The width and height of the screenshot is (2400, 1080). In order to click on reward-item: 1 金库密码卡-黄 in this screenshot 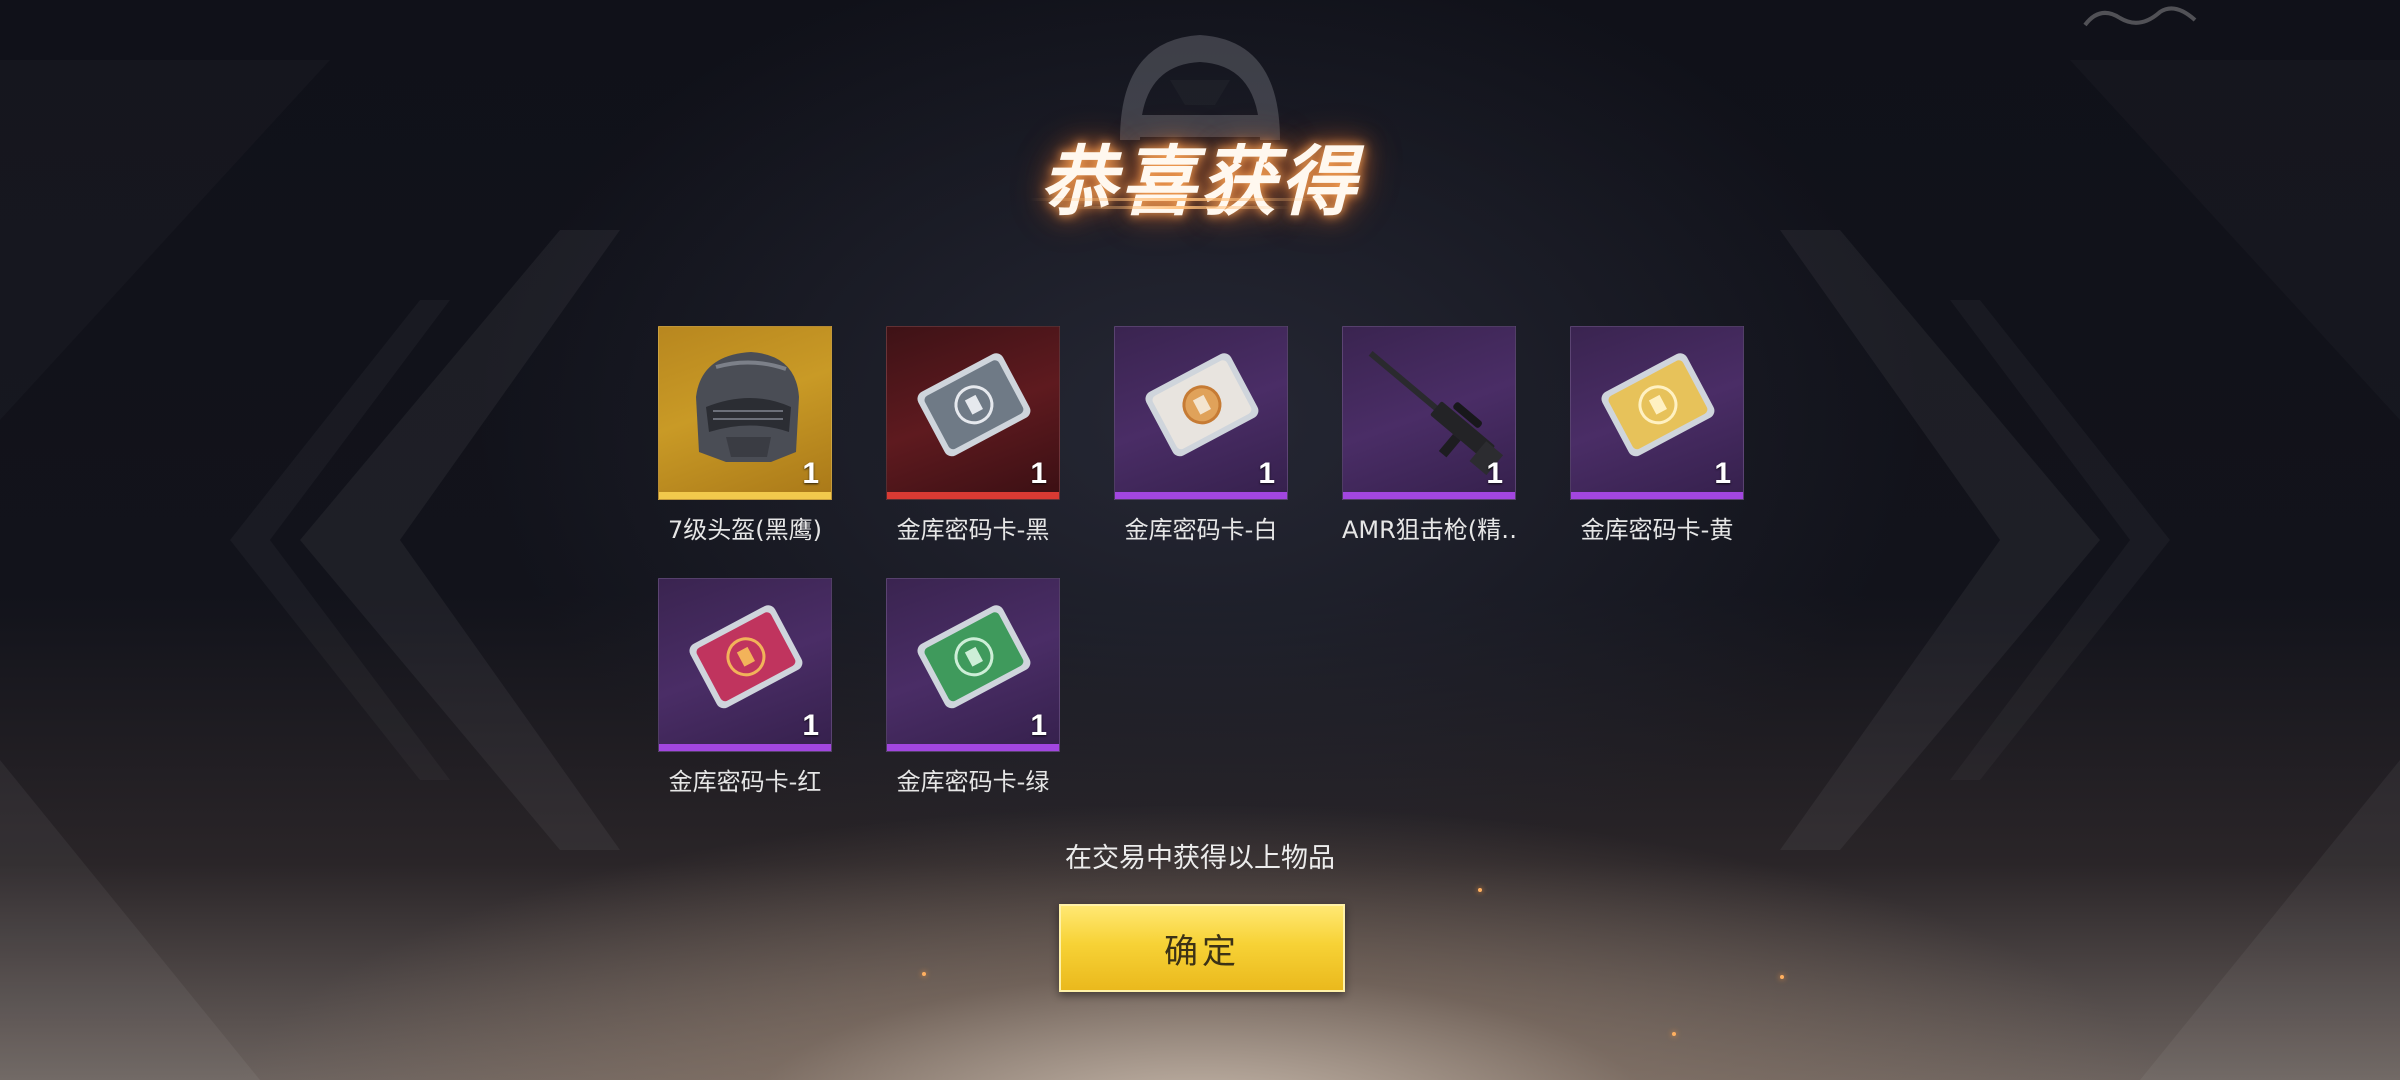, I will do `click(1657, 435)`.